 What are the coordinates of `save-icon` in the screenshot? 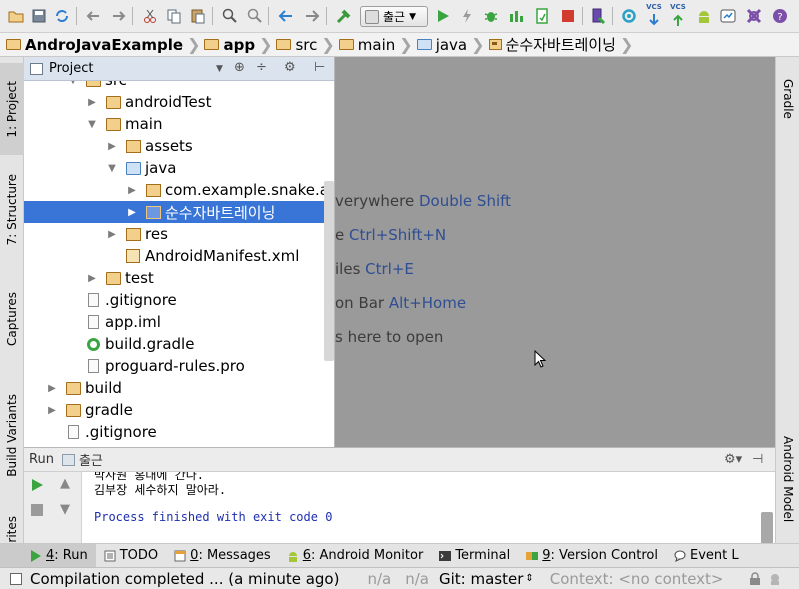 It's located at (39, 16).